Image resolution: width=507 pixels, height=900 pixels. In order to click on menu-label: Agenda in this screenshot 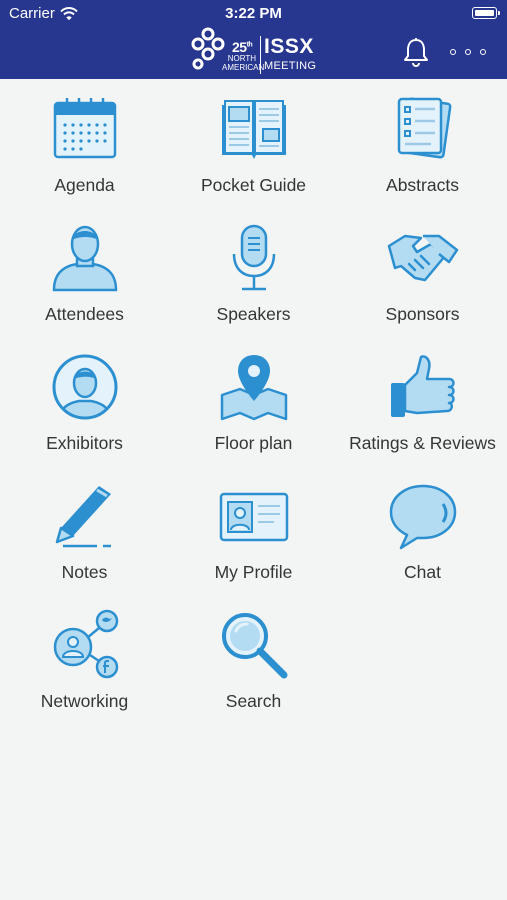, I will do `click(84, 185)`.